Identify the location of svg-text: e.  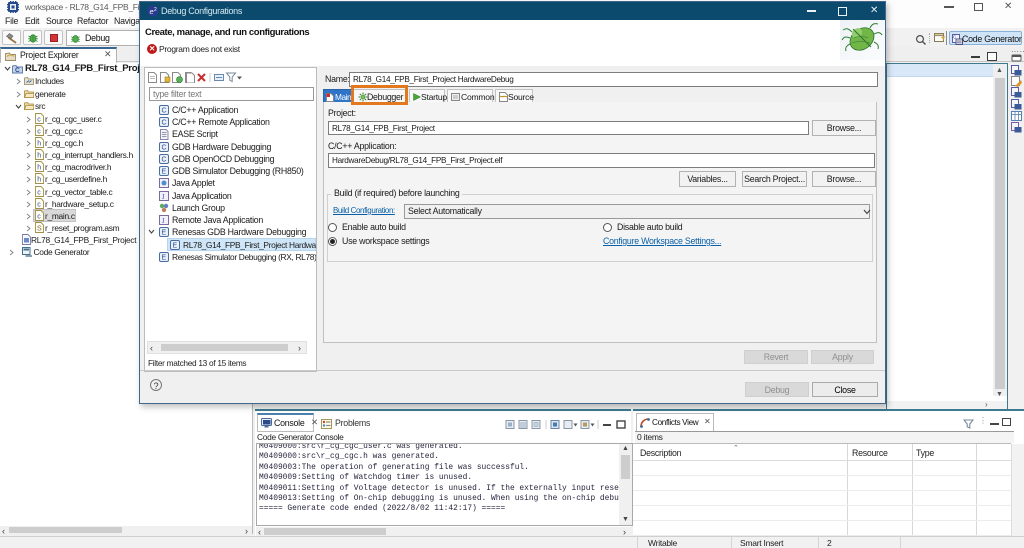
(152, 11).